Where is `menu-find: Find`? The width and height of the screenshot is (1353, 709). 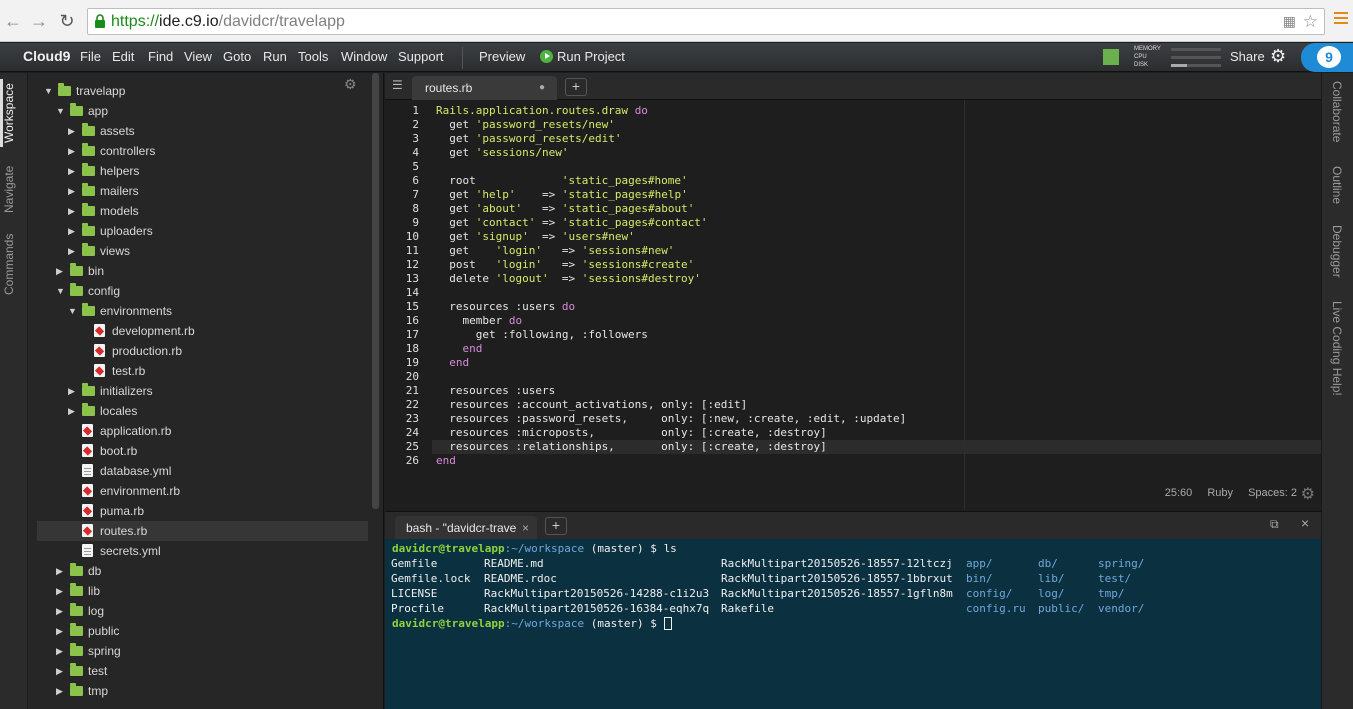 menu-find: Find is located at coordinates (160, 56).